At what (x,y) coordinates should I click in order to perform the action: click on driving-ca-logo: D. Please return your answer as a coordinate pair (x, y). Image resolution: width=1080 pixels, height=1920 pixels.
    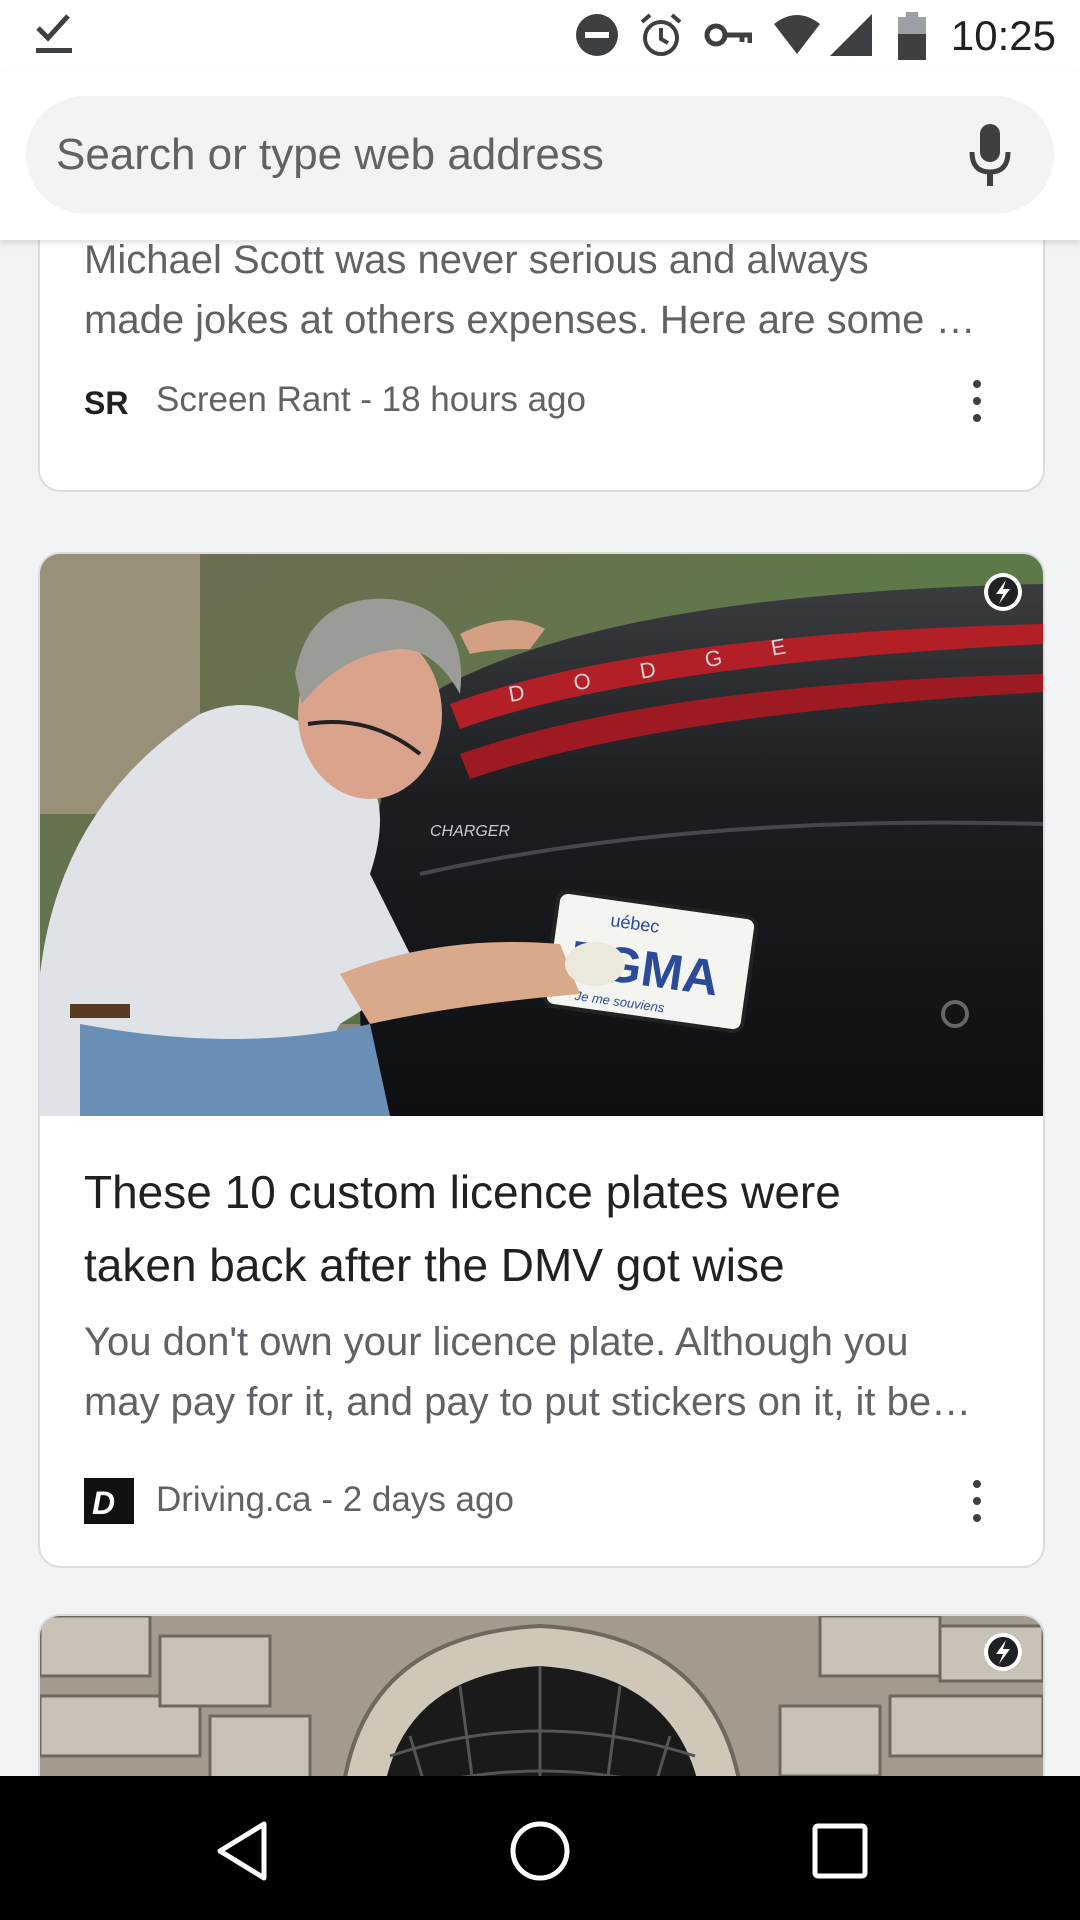
    Looking at the image, I should click on (109, 1501).